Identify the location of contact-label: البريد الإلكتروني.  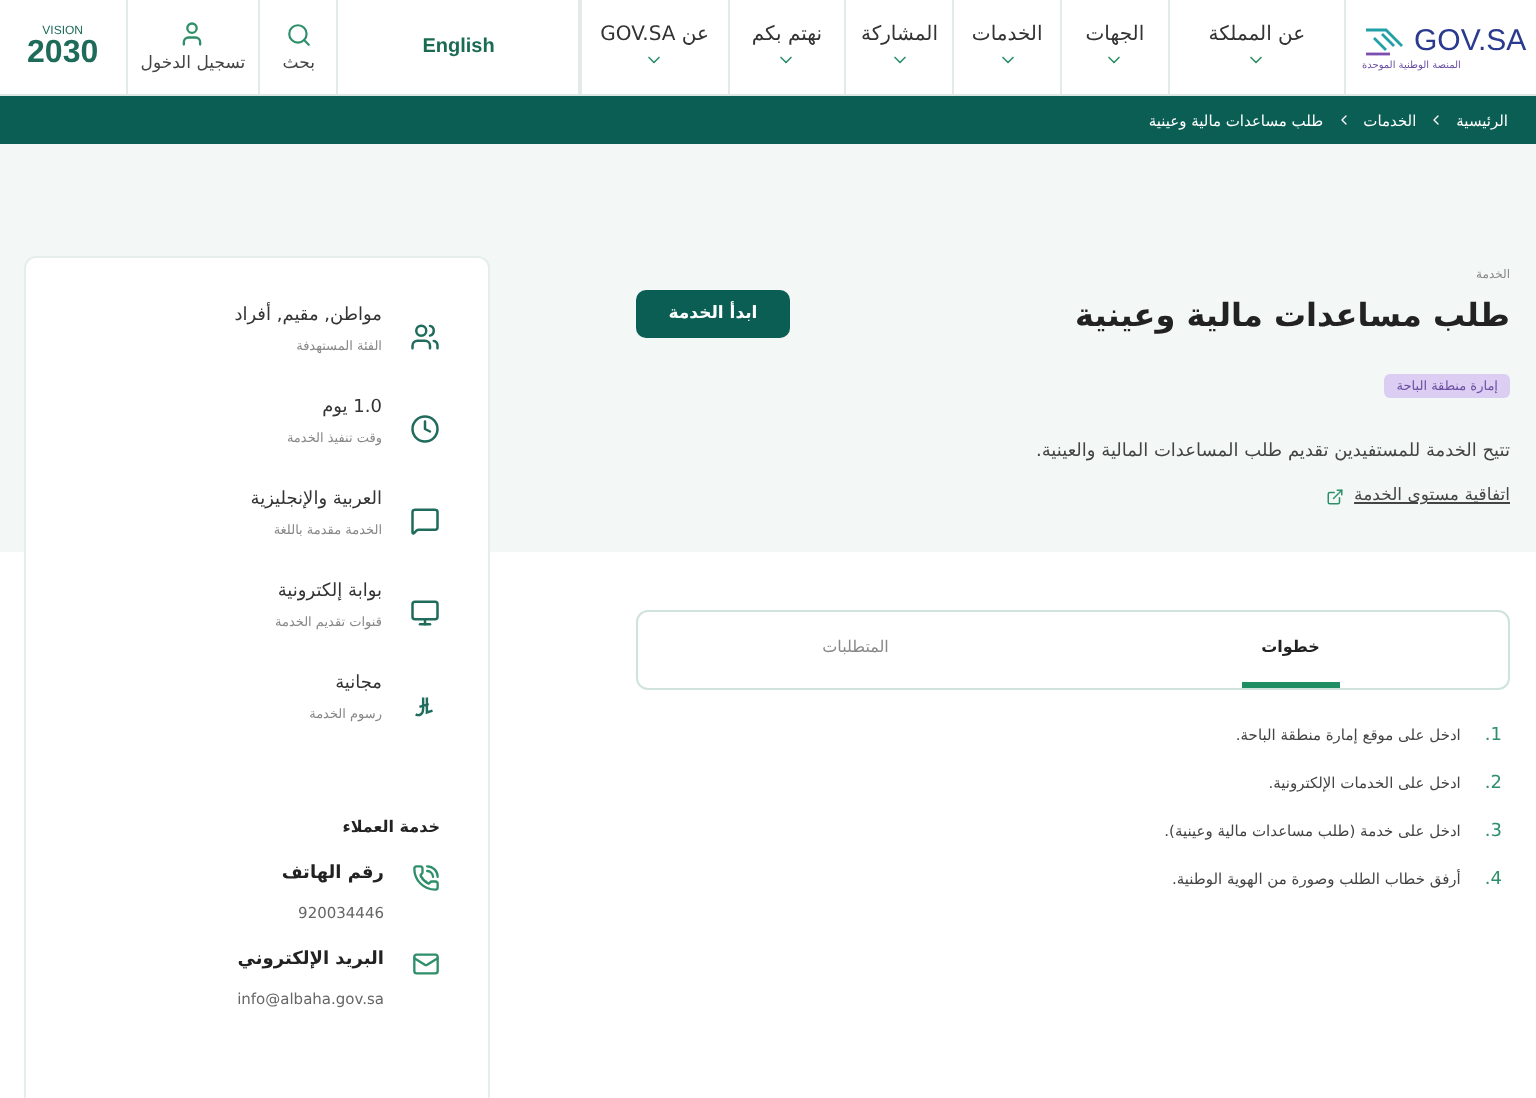
(310, 960).